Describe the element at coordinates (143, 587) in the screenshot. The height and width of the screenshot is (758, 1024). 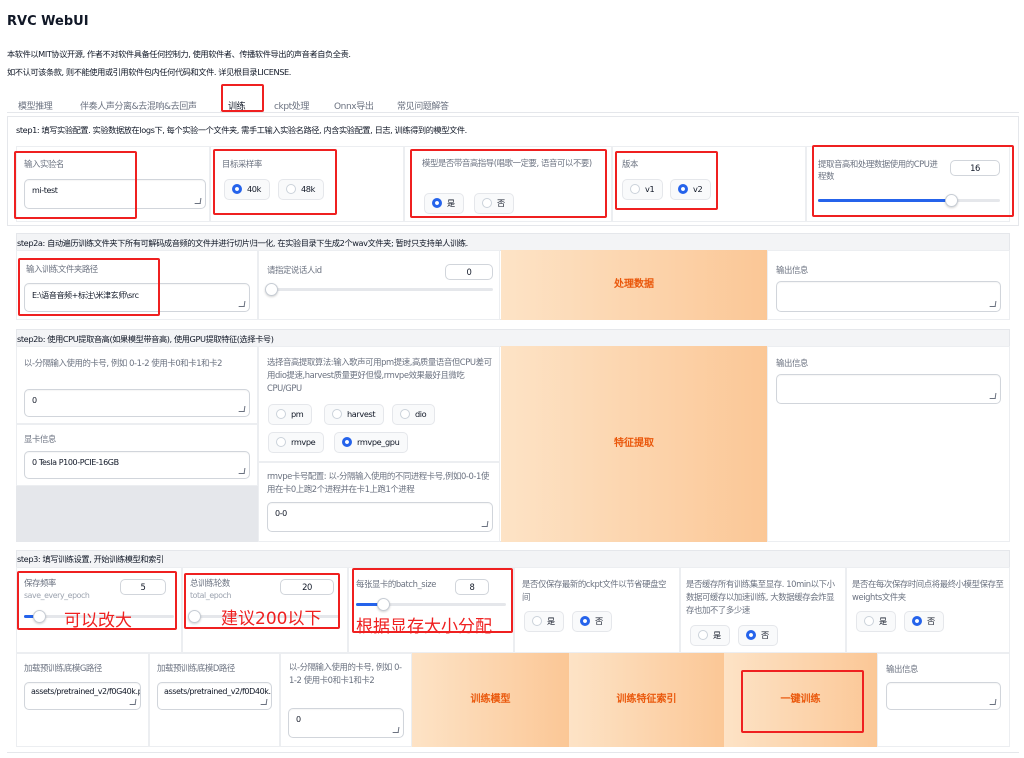
I see `save-freq-number-input: 5` at that location.